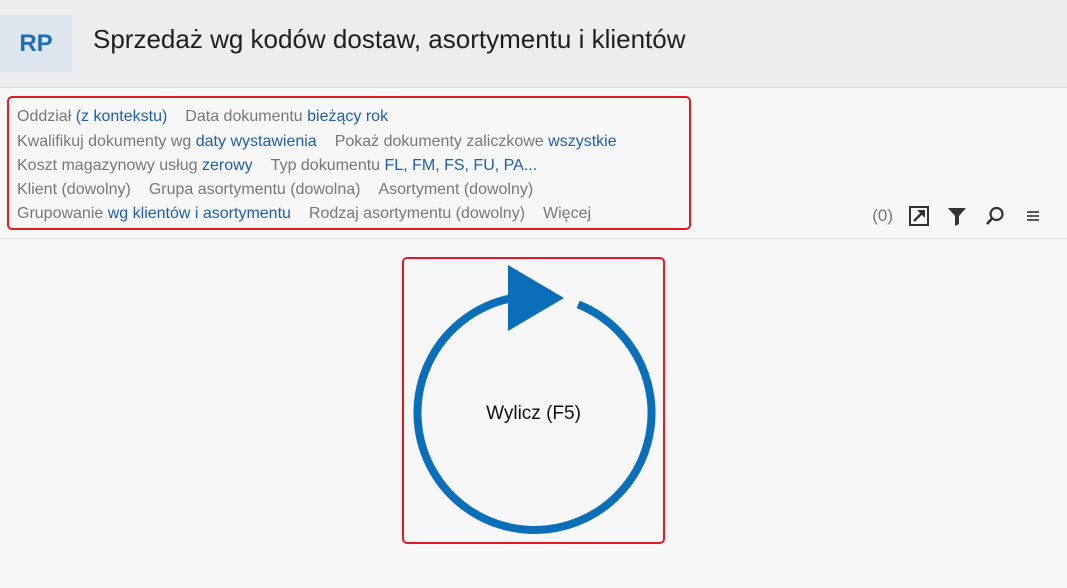 This screenshot has width=1067, height=588. I want to click on param-product-kind: Rodzaj asortymentu (dowolny), so click(417, 213).